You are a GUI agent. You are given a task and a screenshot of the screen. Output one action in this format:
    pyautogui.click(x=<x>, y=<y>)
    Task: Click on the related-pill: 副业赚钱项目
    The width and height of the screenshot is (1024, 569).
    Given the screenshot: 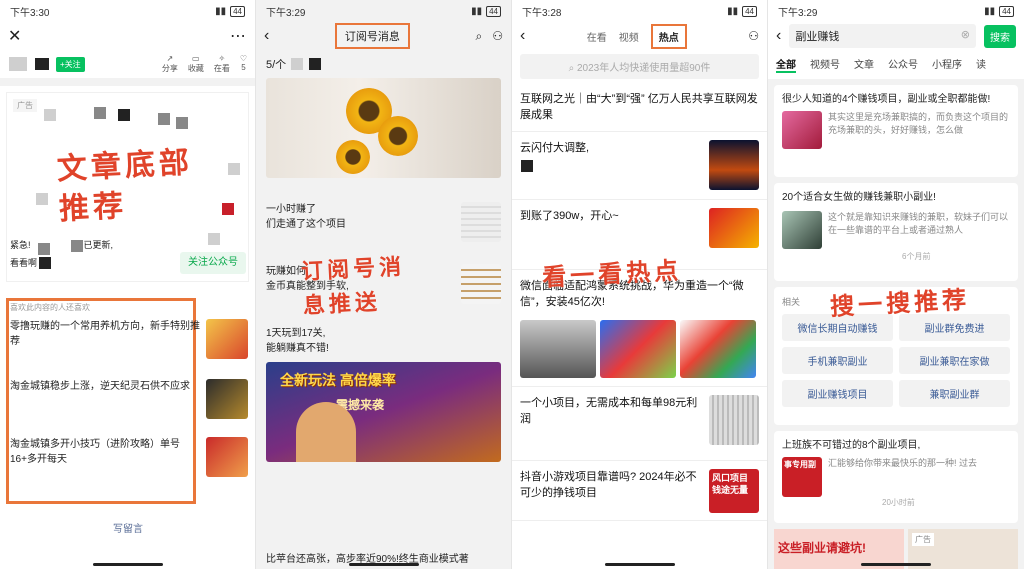 What is the action you would take?
    pyautogui.click(x=837, y=393)
    